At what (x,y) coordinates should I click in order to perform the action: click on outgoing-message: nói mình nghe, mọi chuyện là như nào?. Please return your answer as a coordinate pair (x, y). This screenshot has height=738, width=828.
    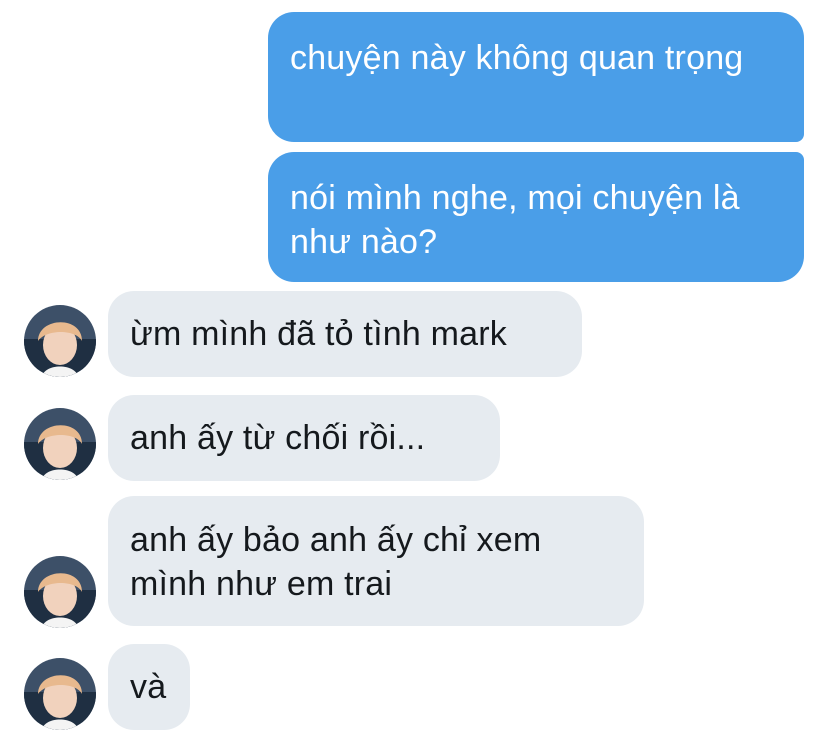
    Looking at the image, I should click on (536, 217).